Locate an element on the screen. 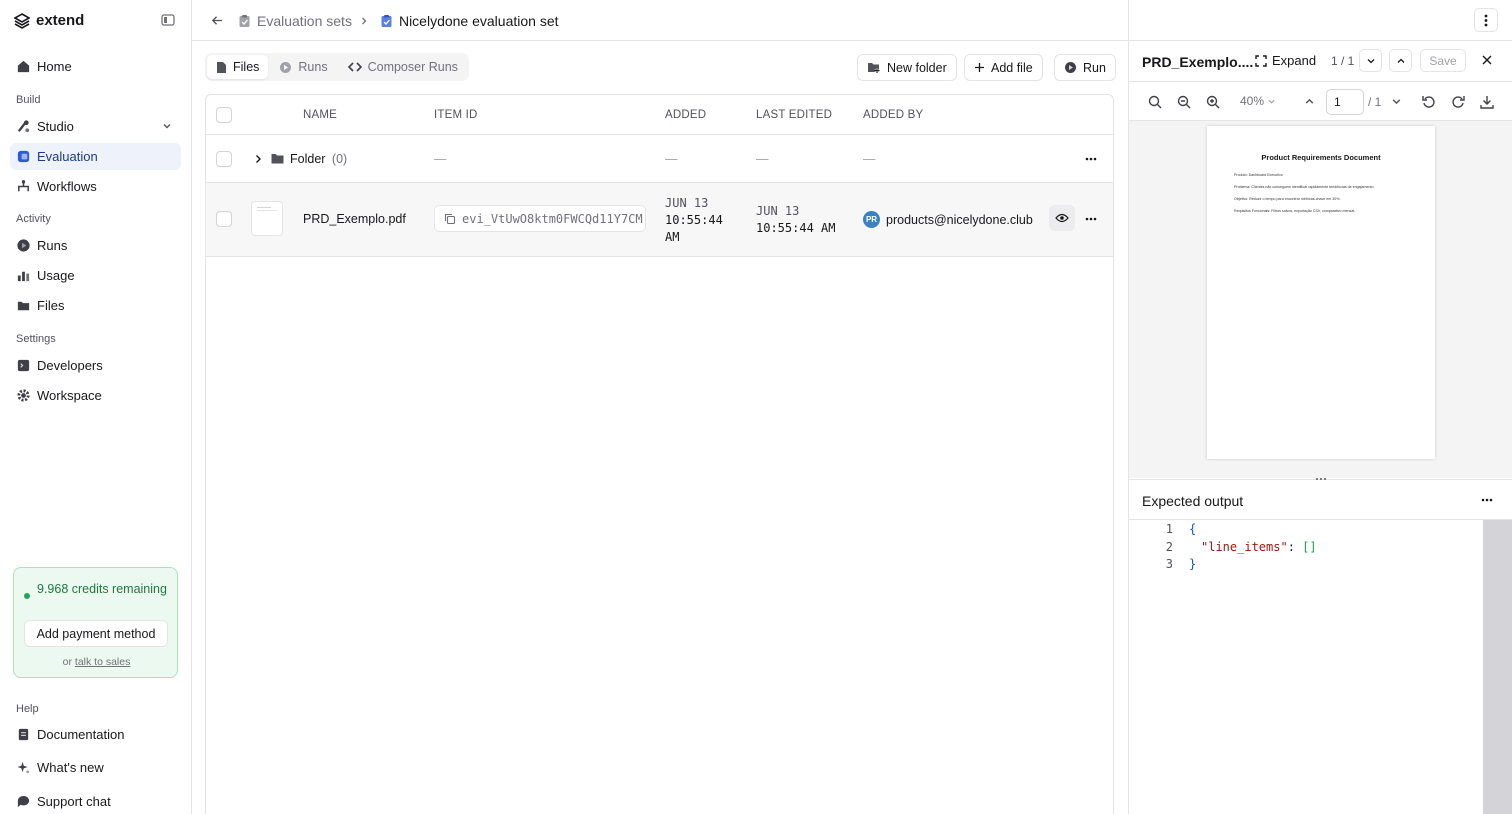 This screenshot has width=1512, height=814. composer-icon is located at coordinates (354, 67).